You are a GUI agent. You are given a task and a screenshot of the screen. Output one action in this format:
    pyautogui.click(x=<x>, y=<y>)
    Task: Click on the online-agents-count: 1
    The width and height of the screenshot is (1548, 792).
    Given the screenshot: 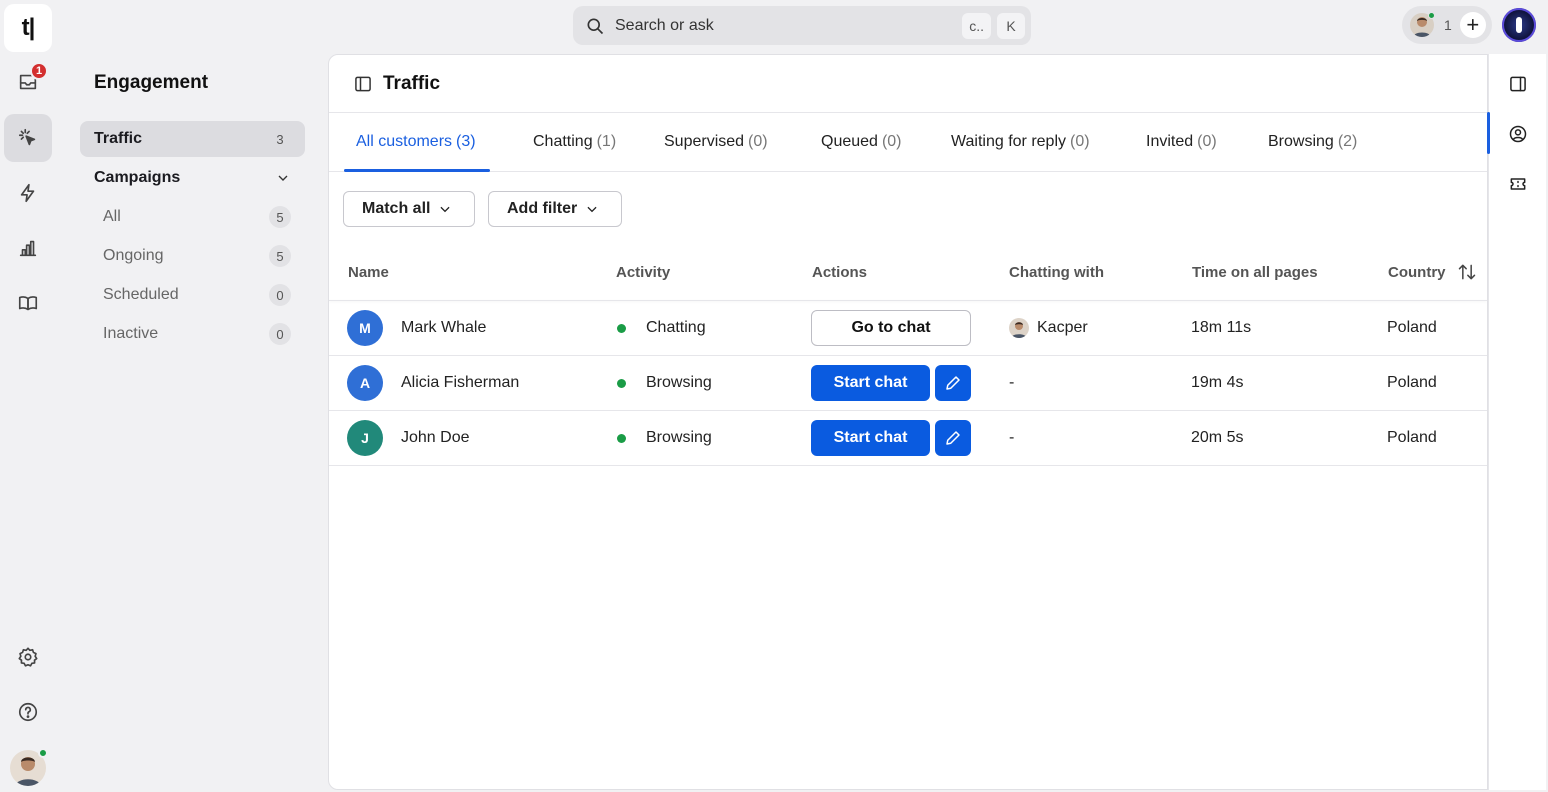 What is the action you would take?
    pyautogui.click(x=1448, y=25)
    